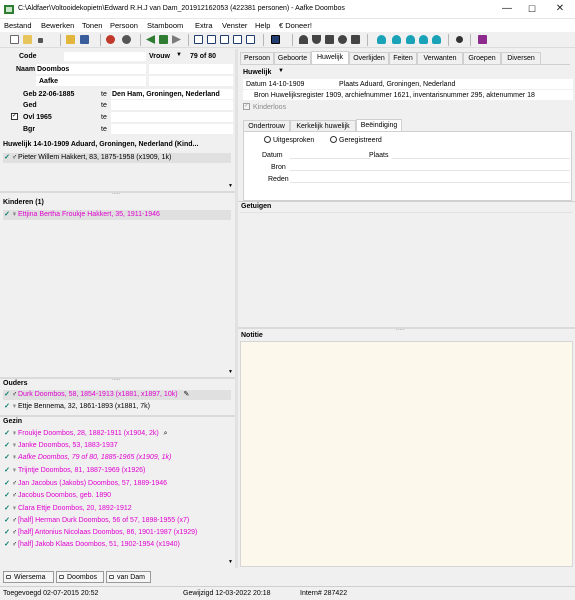  What do you see at coordinates (237, 39) in the screenshot?
I see `view-4-icon` at bounding box center [237, 39].